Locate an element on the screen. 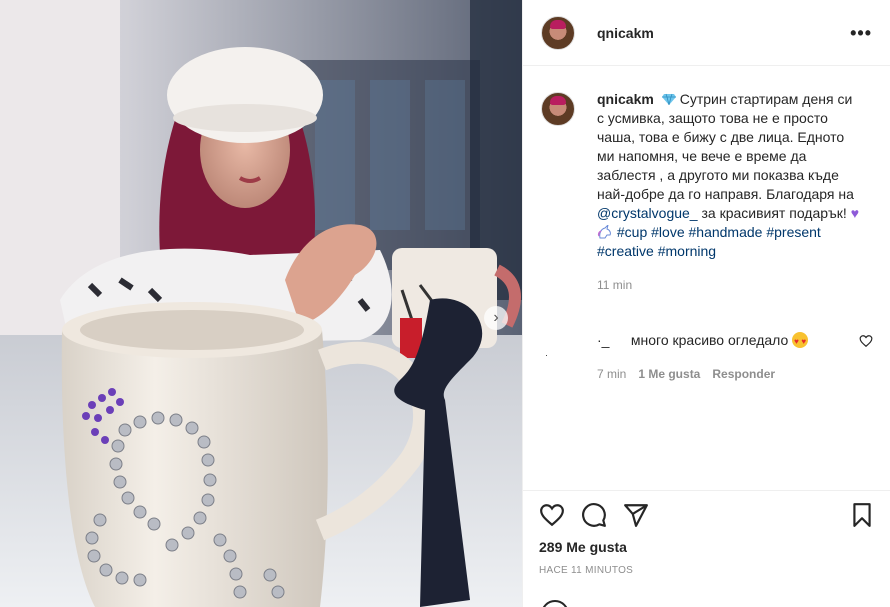 The image size is (890, 607). post-actions: 289 Me gusta HACE 11 MINUTOS is located at coordinates (706, 533).